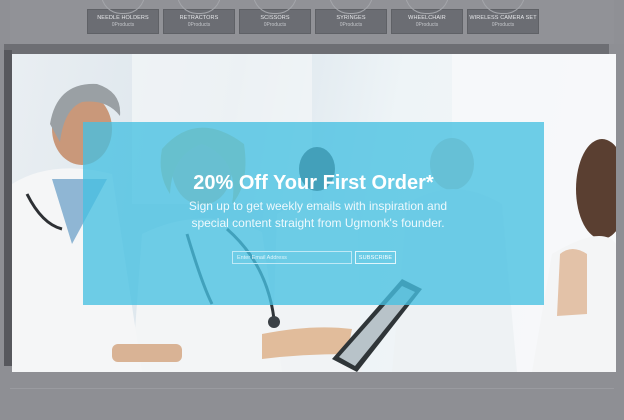 Image resolution: width=624 pixels, height=420 pixels. I want to click on footer-strip, so click(312, 396).